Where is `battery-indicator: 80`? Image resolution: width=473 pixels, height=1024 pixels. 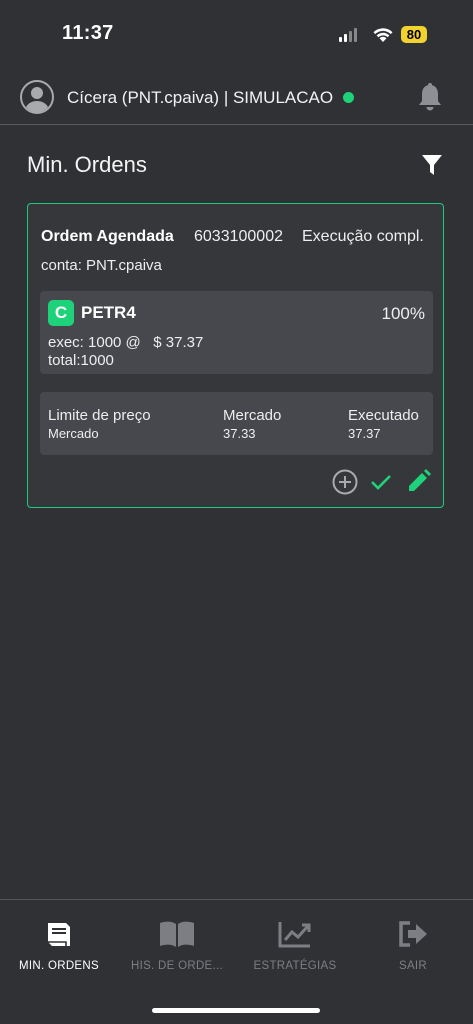
battery-indicator: 80 is located at coordinates (414, 34).